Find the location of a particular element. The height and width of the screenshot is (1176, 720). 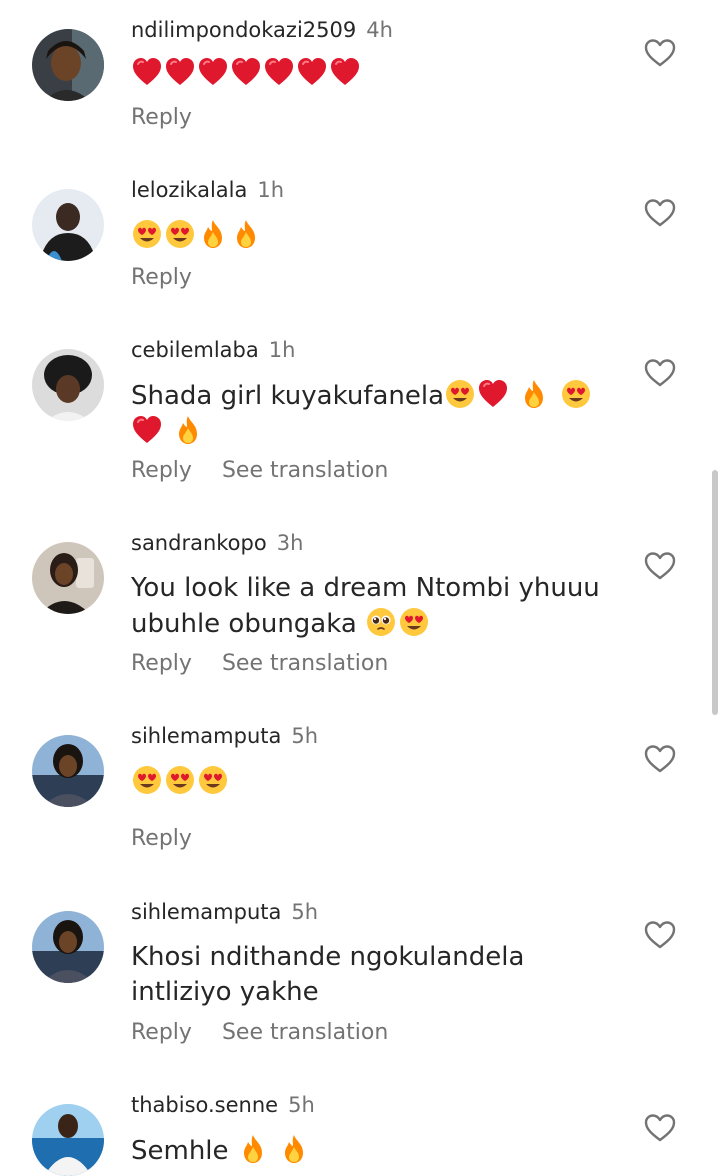

comment-text-line: You look like a dream Ntombi yhuuu is located at coordinates (365, 588).